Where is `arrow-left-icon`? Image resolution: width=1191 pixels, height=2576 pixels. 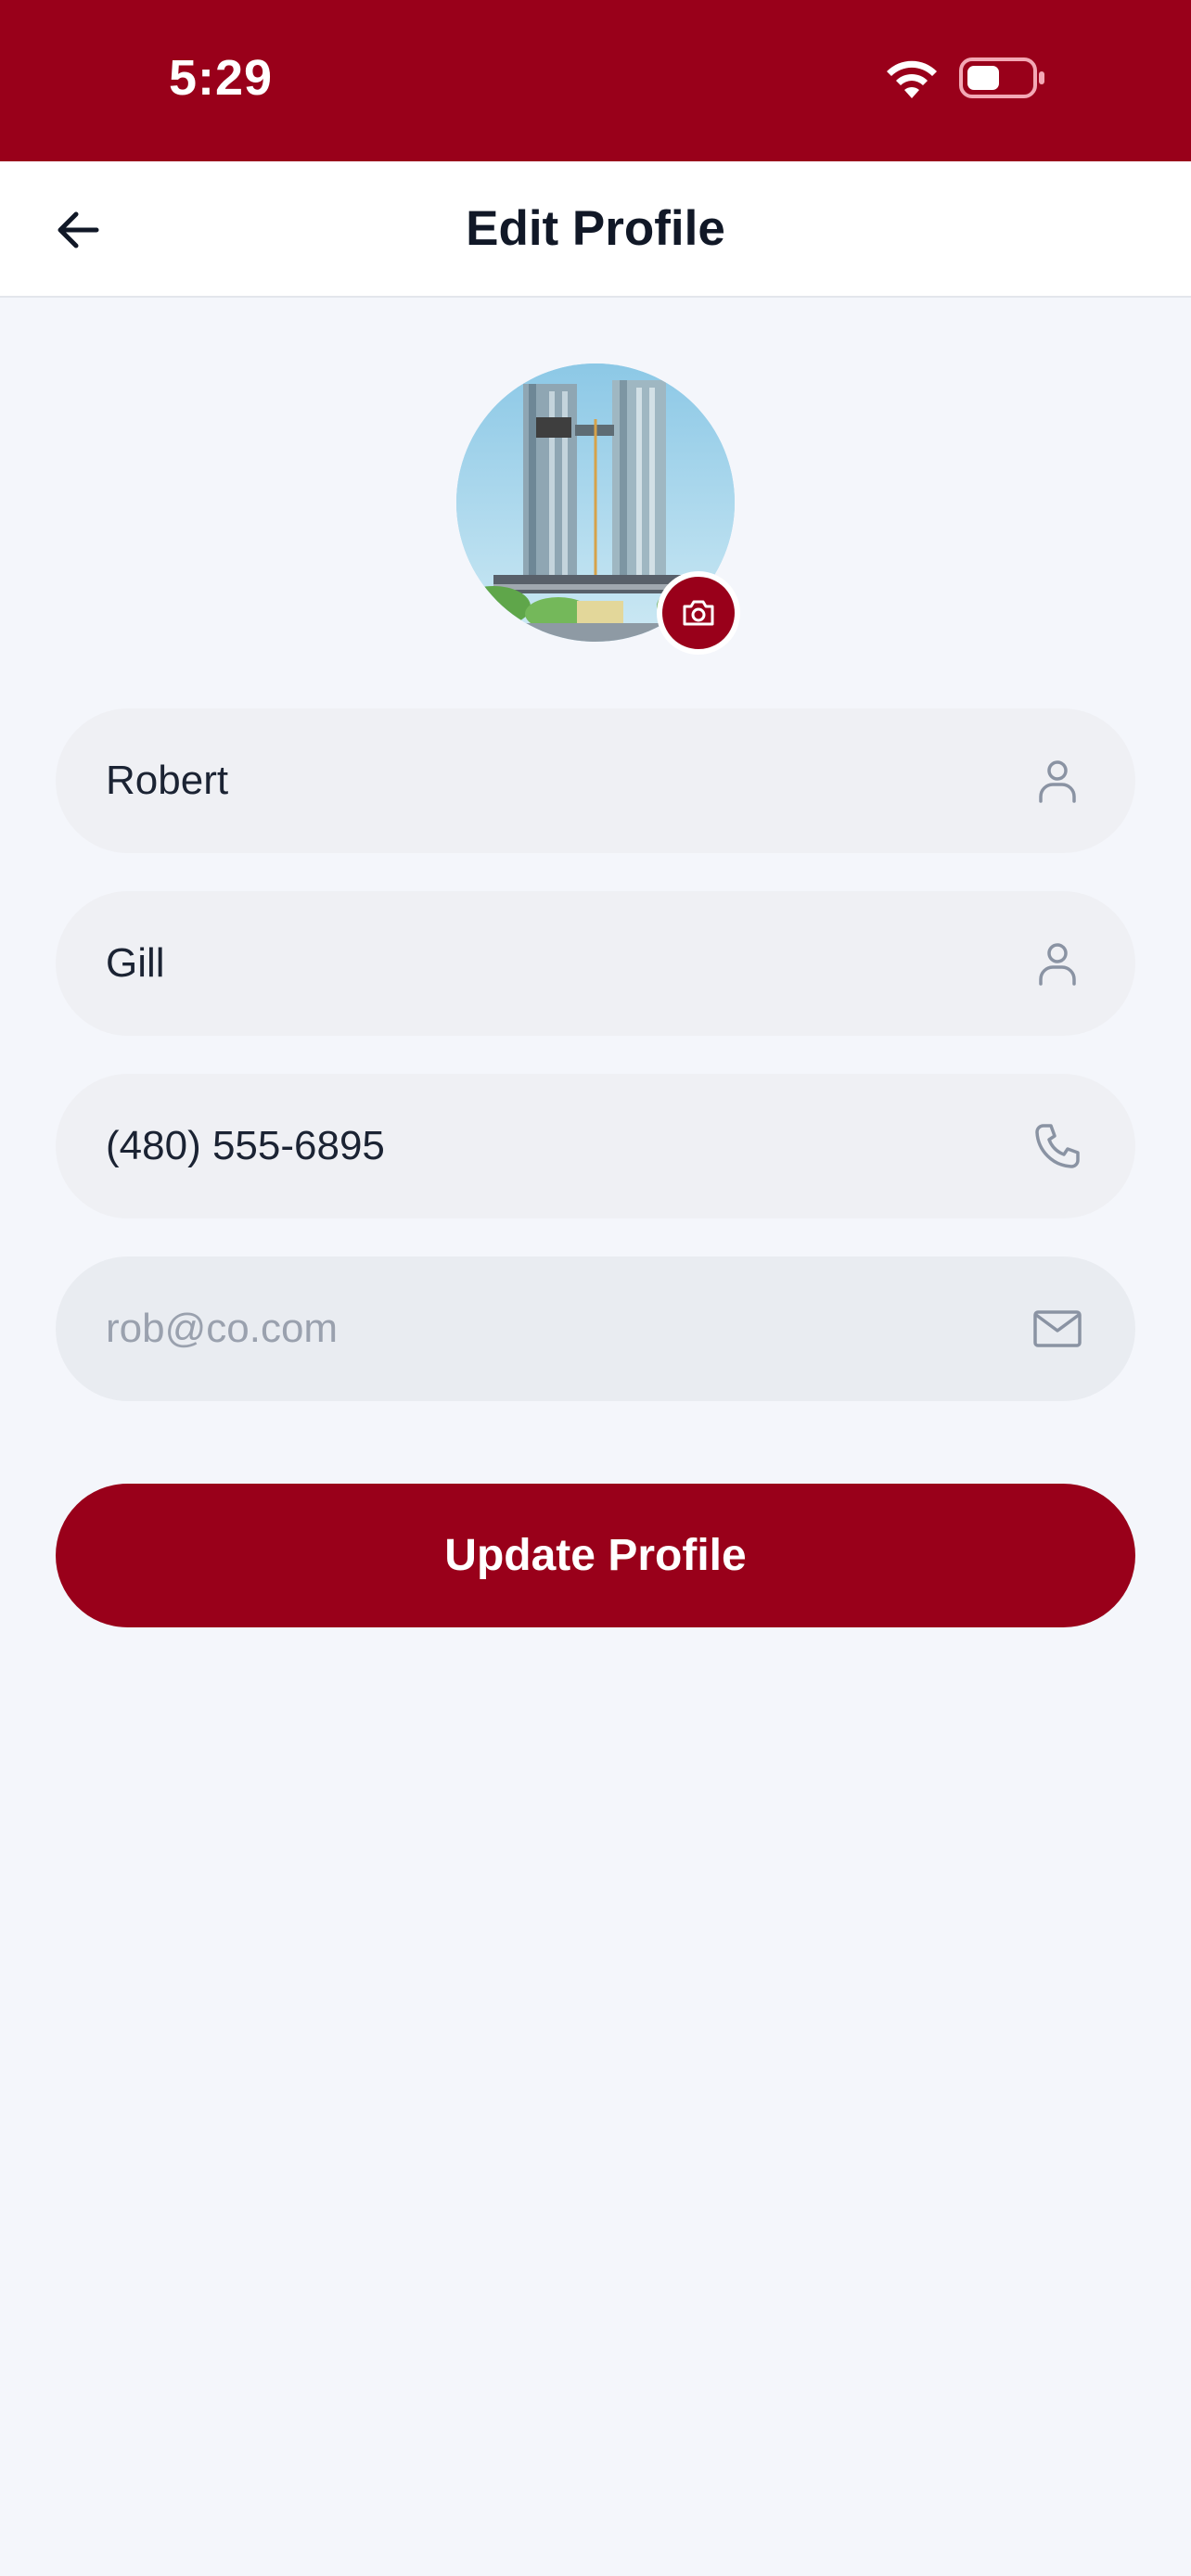 arrow-left-icon is located at coordinates (79, 230).